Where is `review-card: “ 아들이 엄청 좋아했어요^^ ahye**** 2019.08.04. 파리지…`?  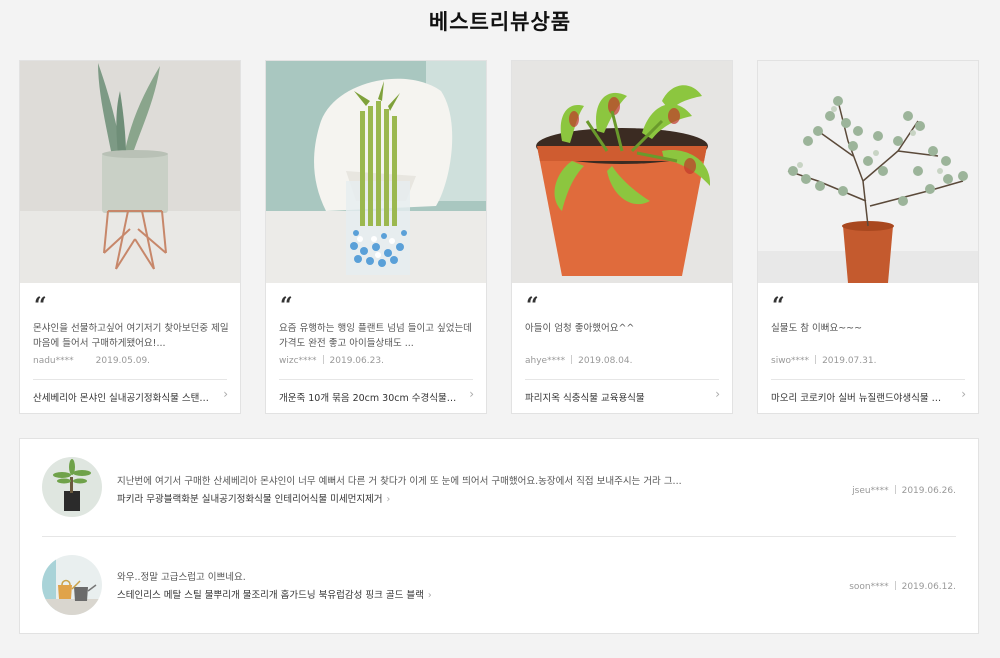
review-card: “ 아들이 엄청 좋아했어요^^ ahye**** 2019.08.04. 파리지… is located at coordinates (622, 237).